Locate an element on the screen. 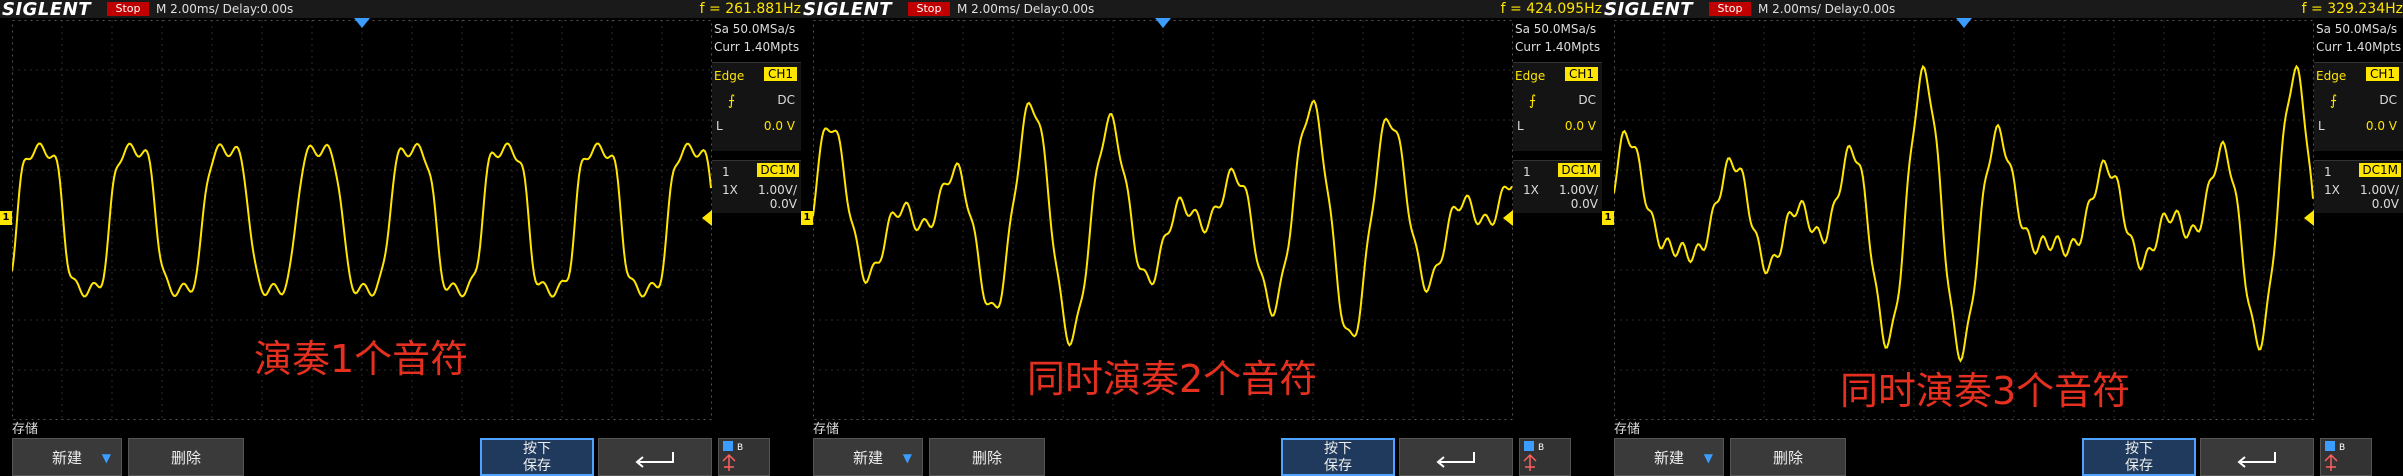 Image resolution: width=2403 pixels, height=476 pixels. frequency-readout: f = 424.095Hz is located at coordinates (1551, 9).